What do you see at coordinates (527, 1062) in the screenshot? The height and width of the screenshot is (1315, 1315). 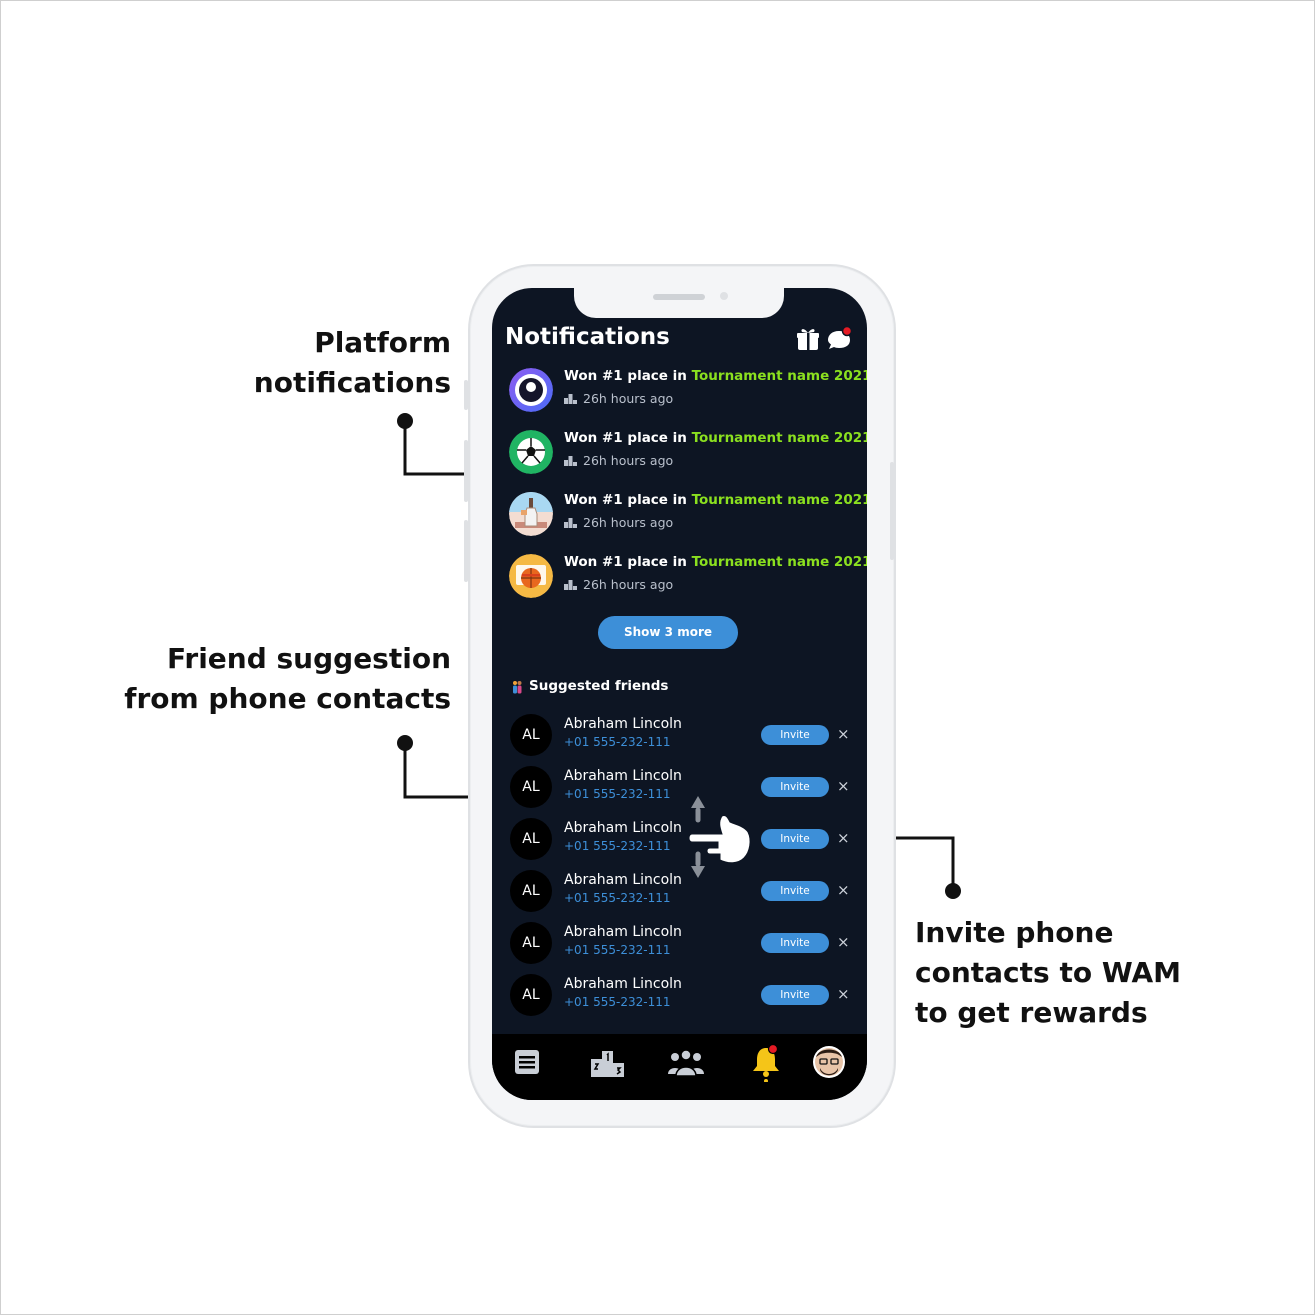 I see `feed-icon` at bounding box center [527, 1062].